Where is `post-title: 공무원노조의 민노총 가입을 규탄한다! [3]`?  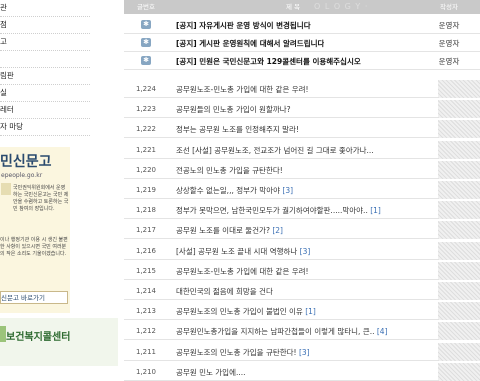 post-title: 공무원노조의 민노총 가입을 규탄한다! [3] is located at coordinates (243, 352).